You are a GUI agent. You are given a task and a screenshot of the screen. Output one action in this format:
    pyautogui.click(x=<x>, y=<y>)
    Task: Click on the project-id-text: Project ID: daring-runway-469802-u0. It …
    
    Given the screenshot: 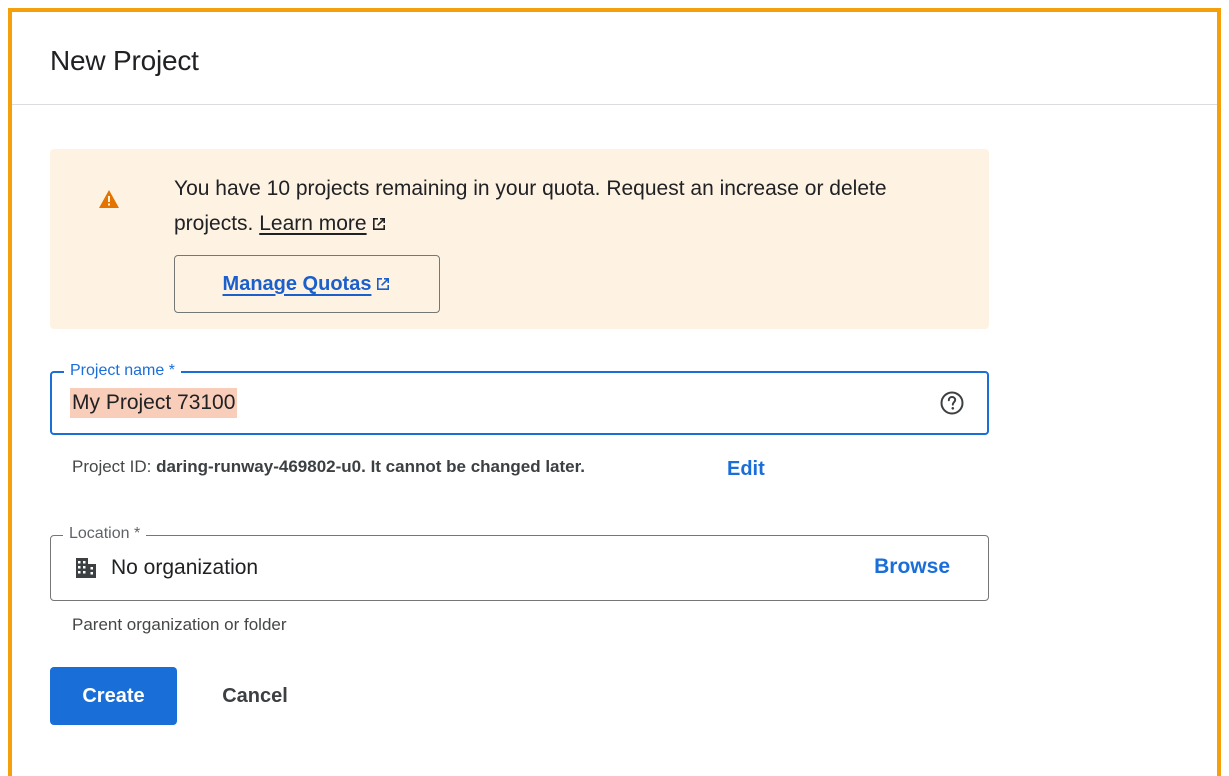 What is the action you would take?
    pyautogui.click(x=328, y=467)
    